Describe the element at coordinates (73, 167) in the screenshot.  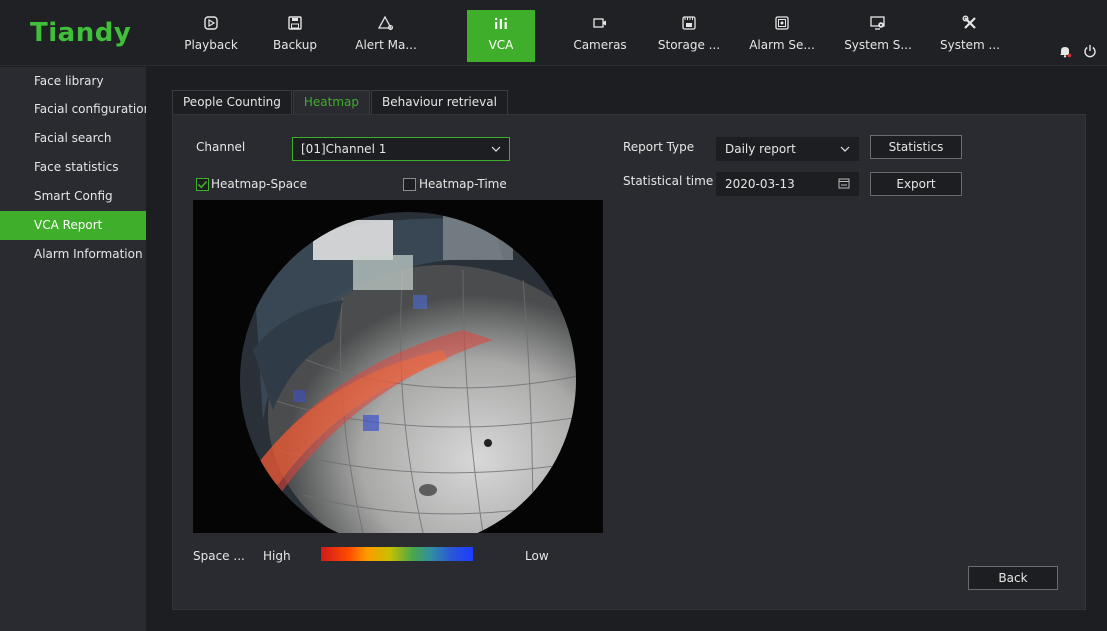
I see `sidebar-item-face-statistics: Face statistics` at that location.